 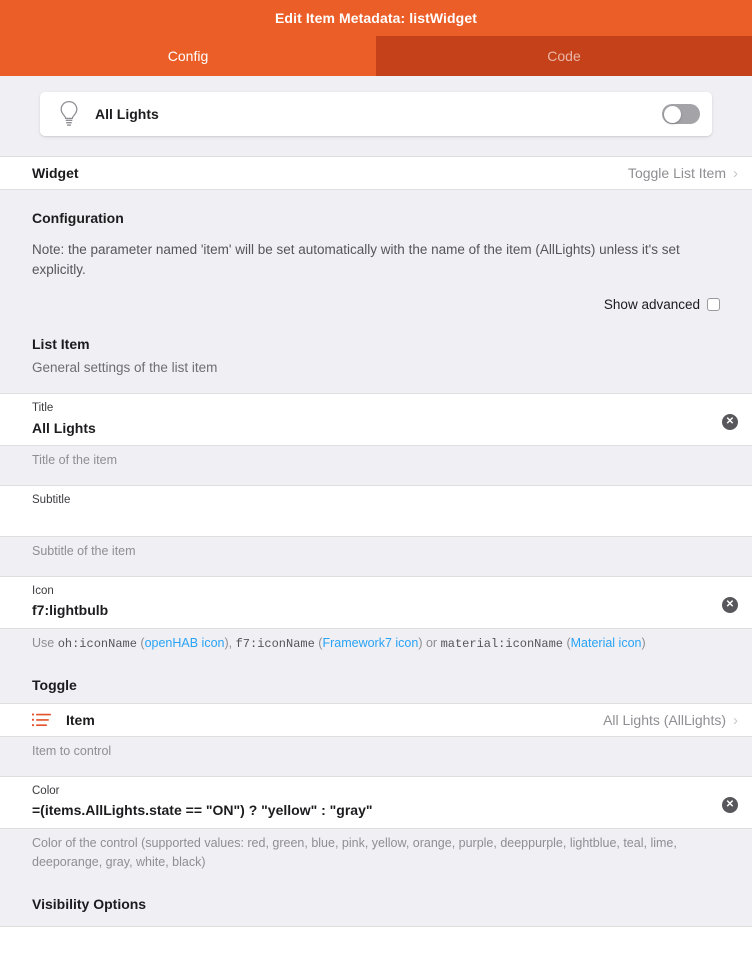 I want to click on tab-code: Code, so click(x=564, y=56).